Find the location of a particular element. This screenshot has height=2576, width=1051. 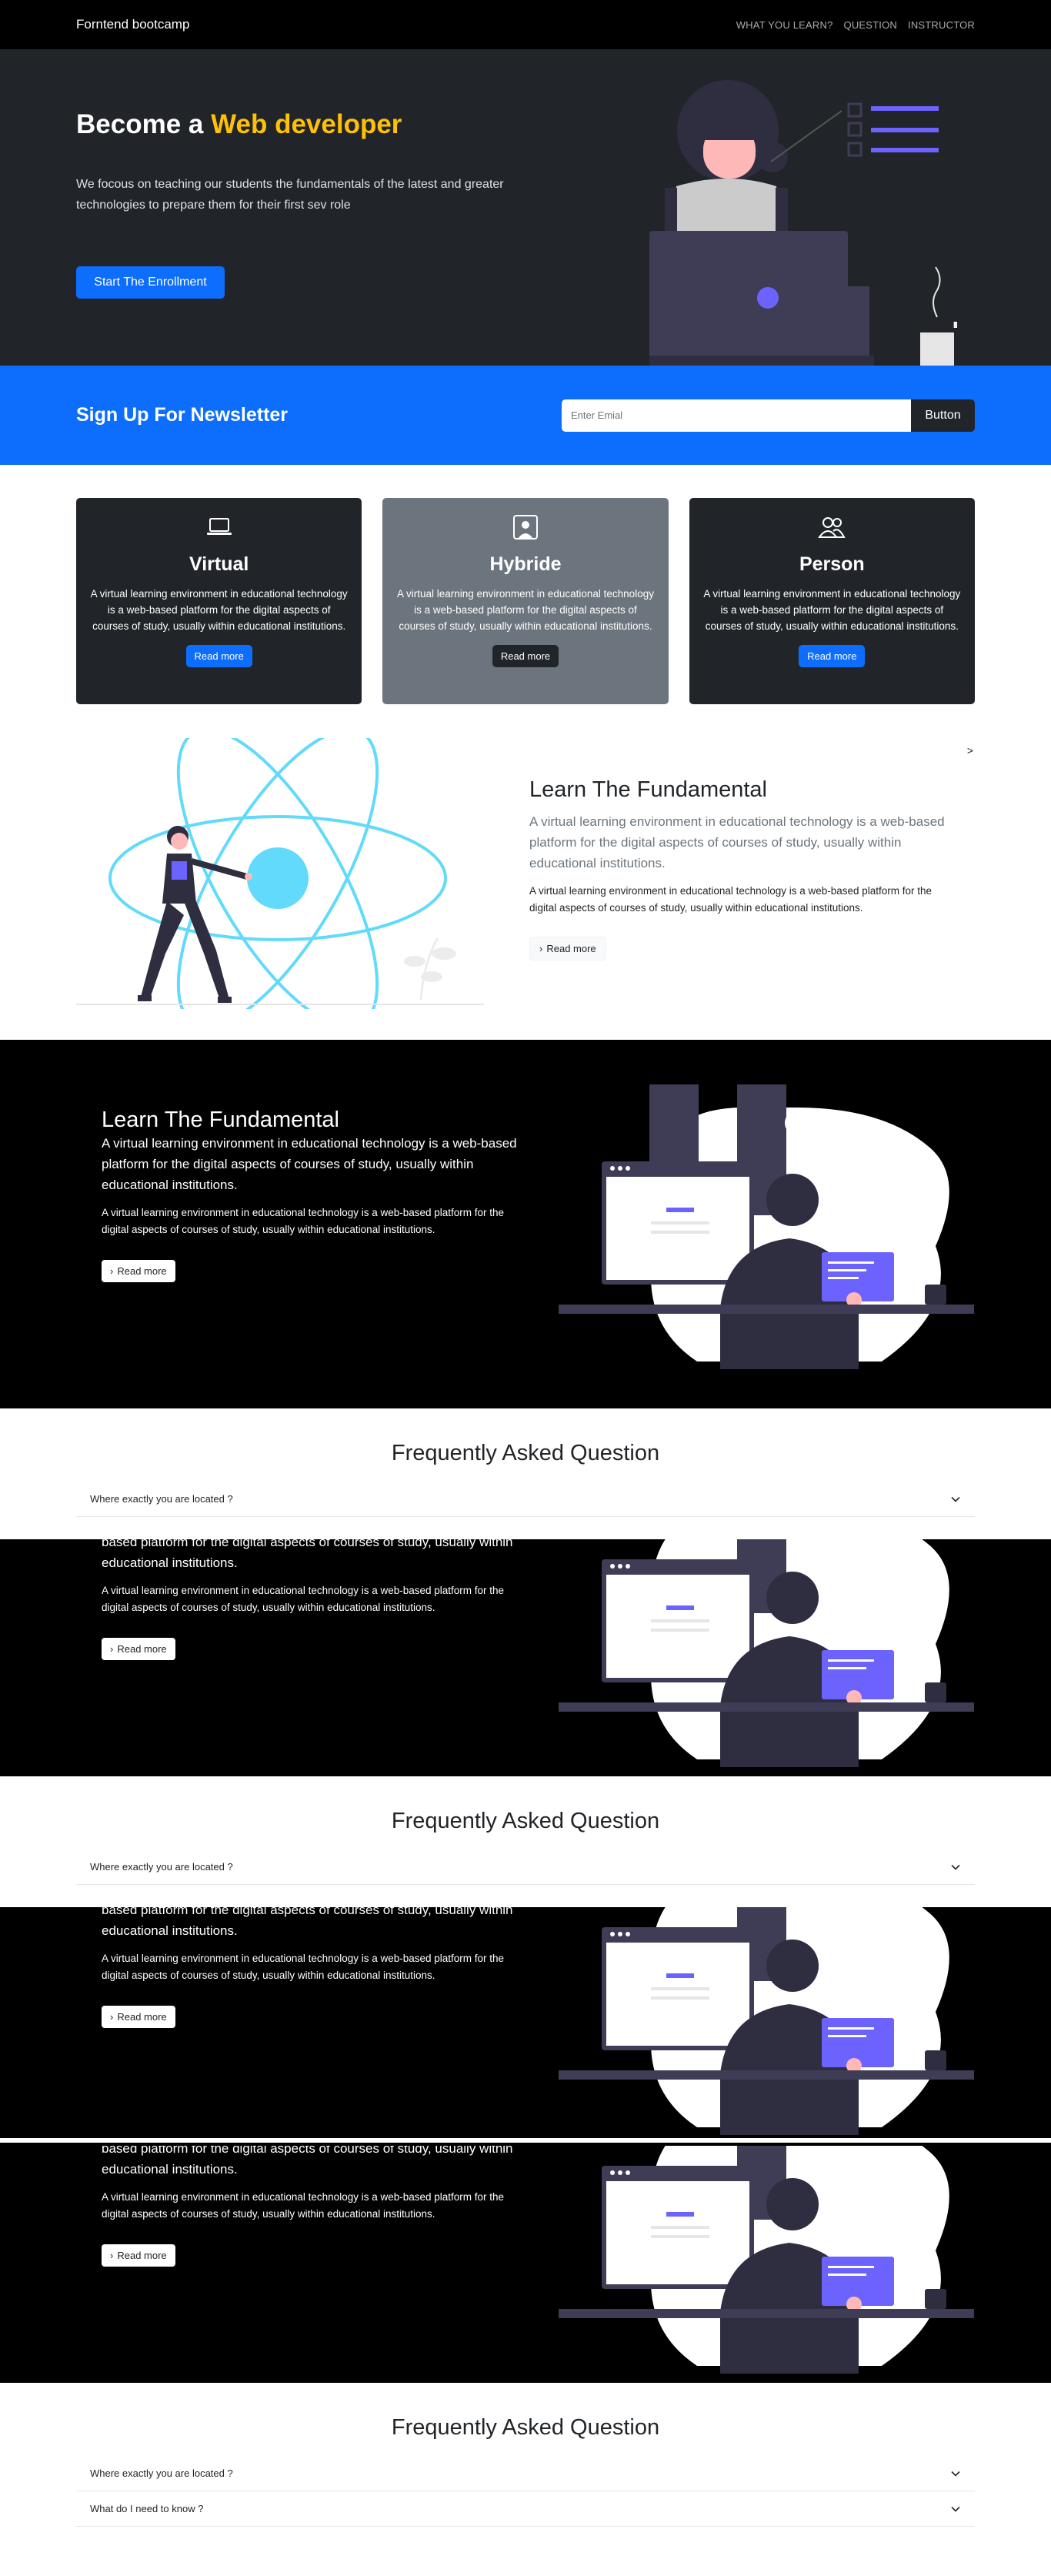

newsletter-form: Button is located at coordinates (768, 415).